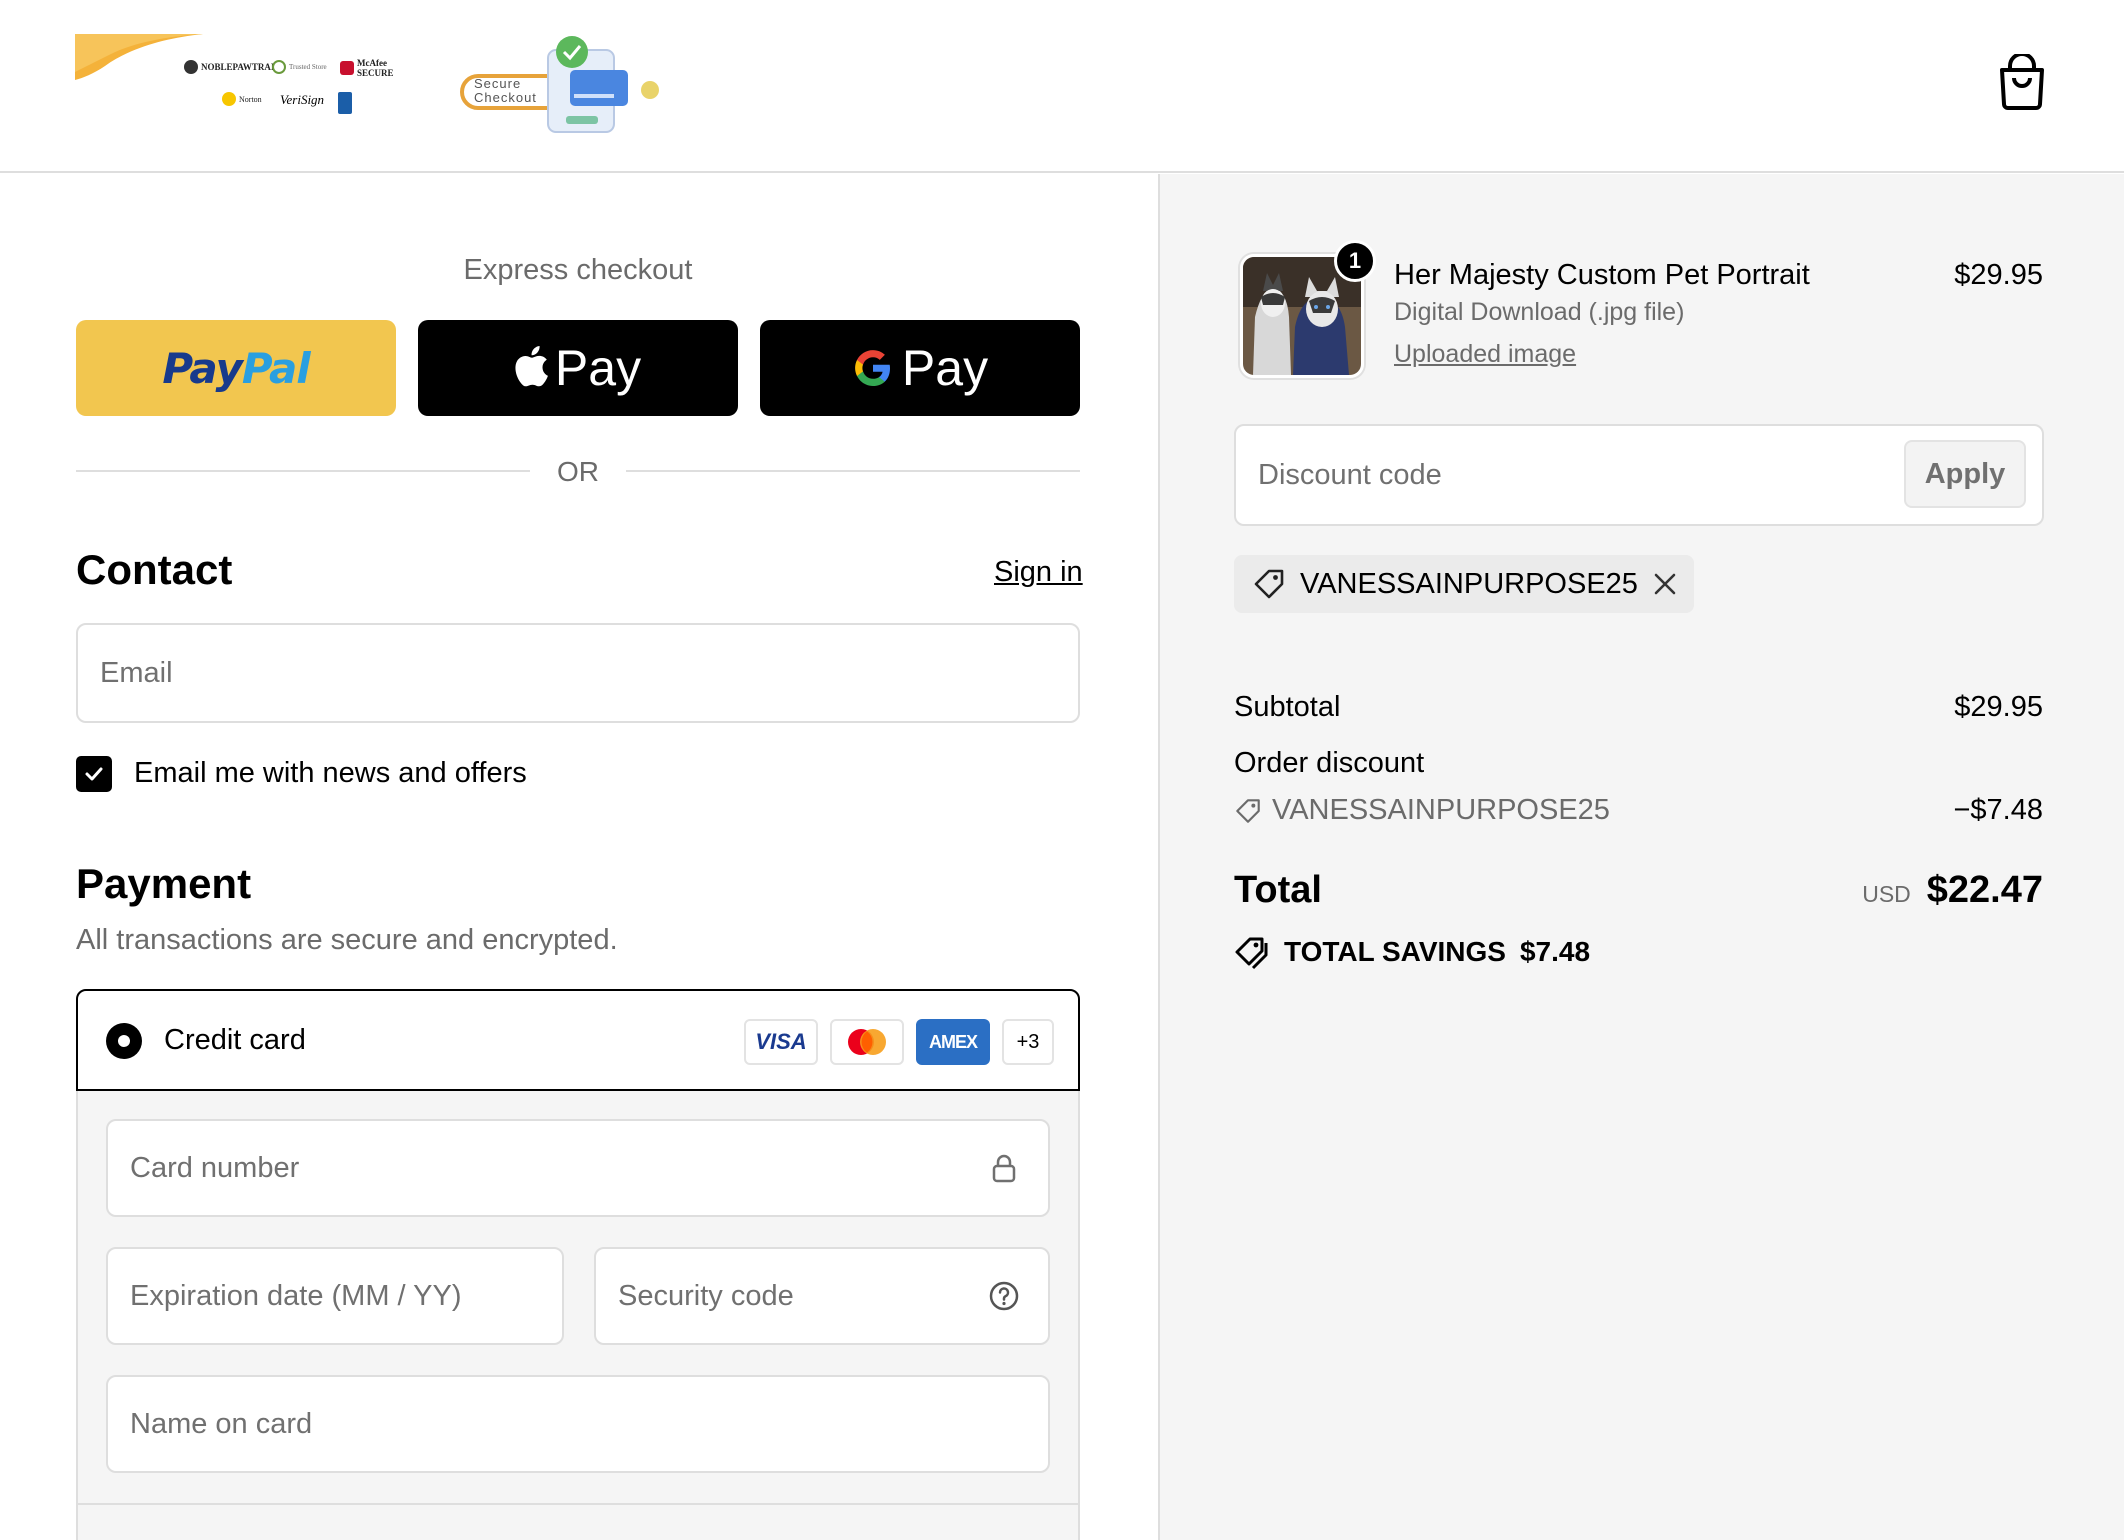  I want to click on shield-icon, so click(347, 68).